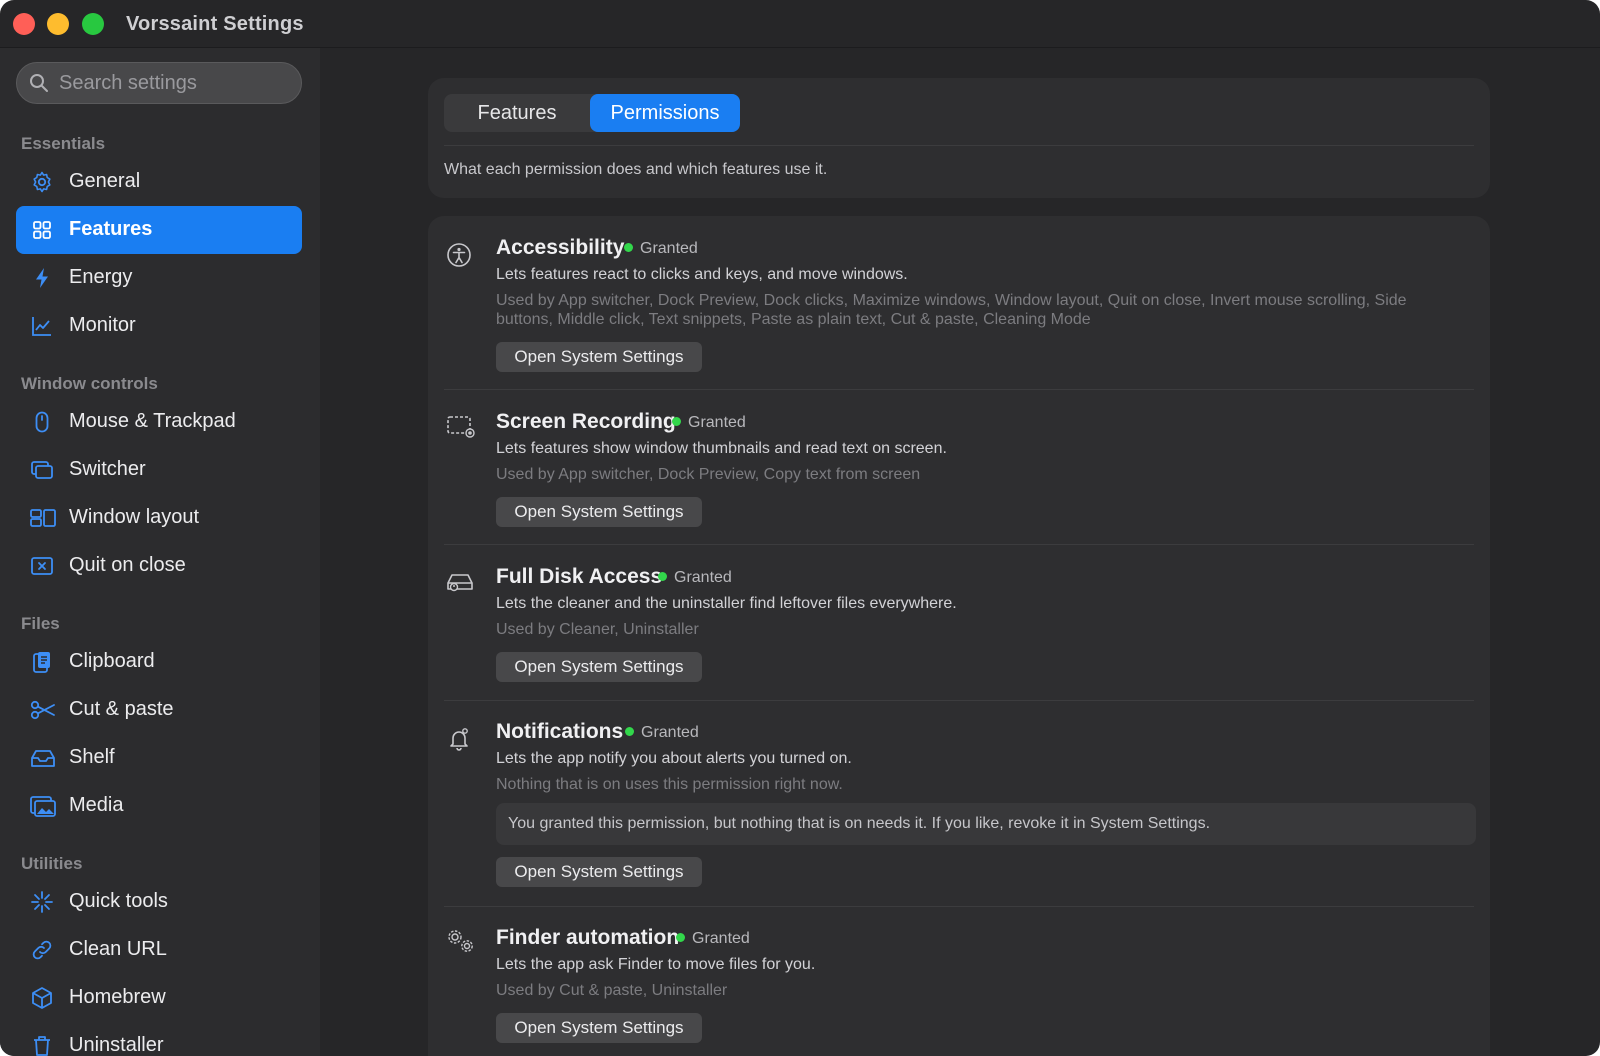 The image size is (1600, 1056). Describe the element at coordinates (42, 566) in the screenshot. I see `close-box-icon` at that location.